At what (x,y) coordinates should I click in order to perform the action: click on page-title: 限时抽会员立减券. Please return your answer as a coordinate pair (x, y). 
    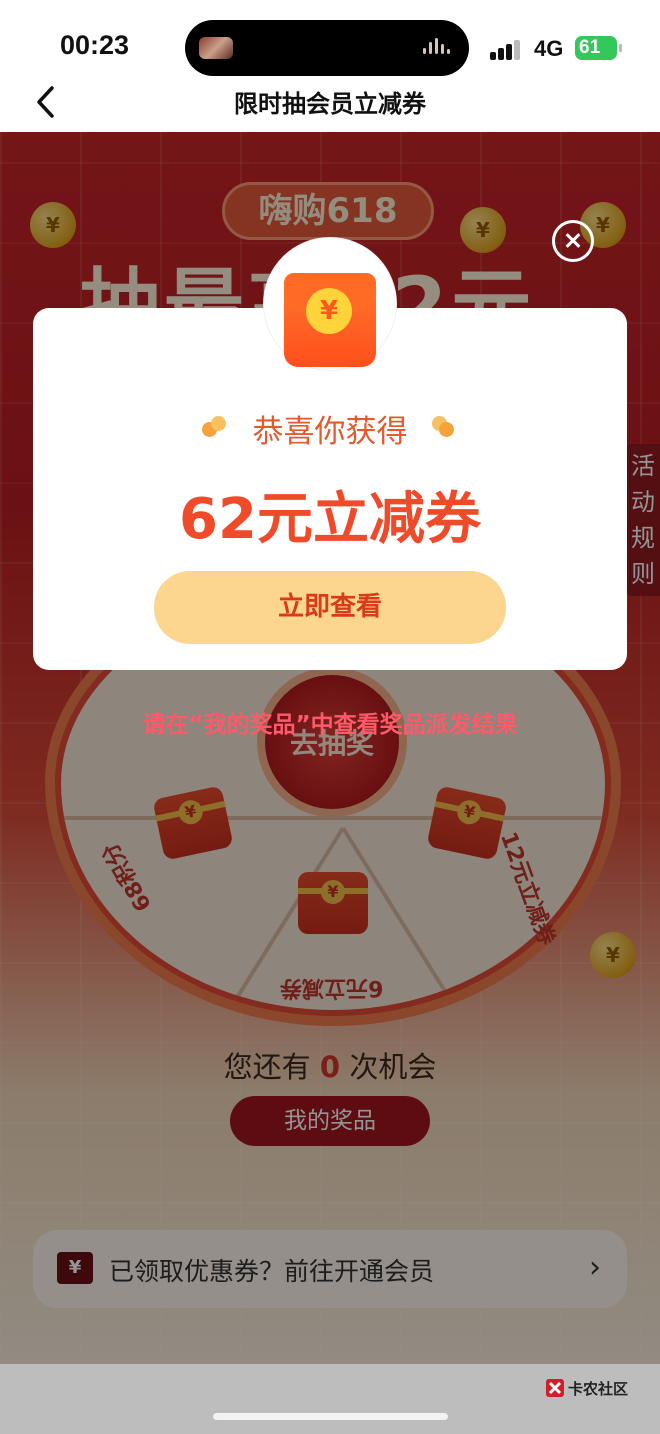
    Looking at the image, I should click on (330, 104).